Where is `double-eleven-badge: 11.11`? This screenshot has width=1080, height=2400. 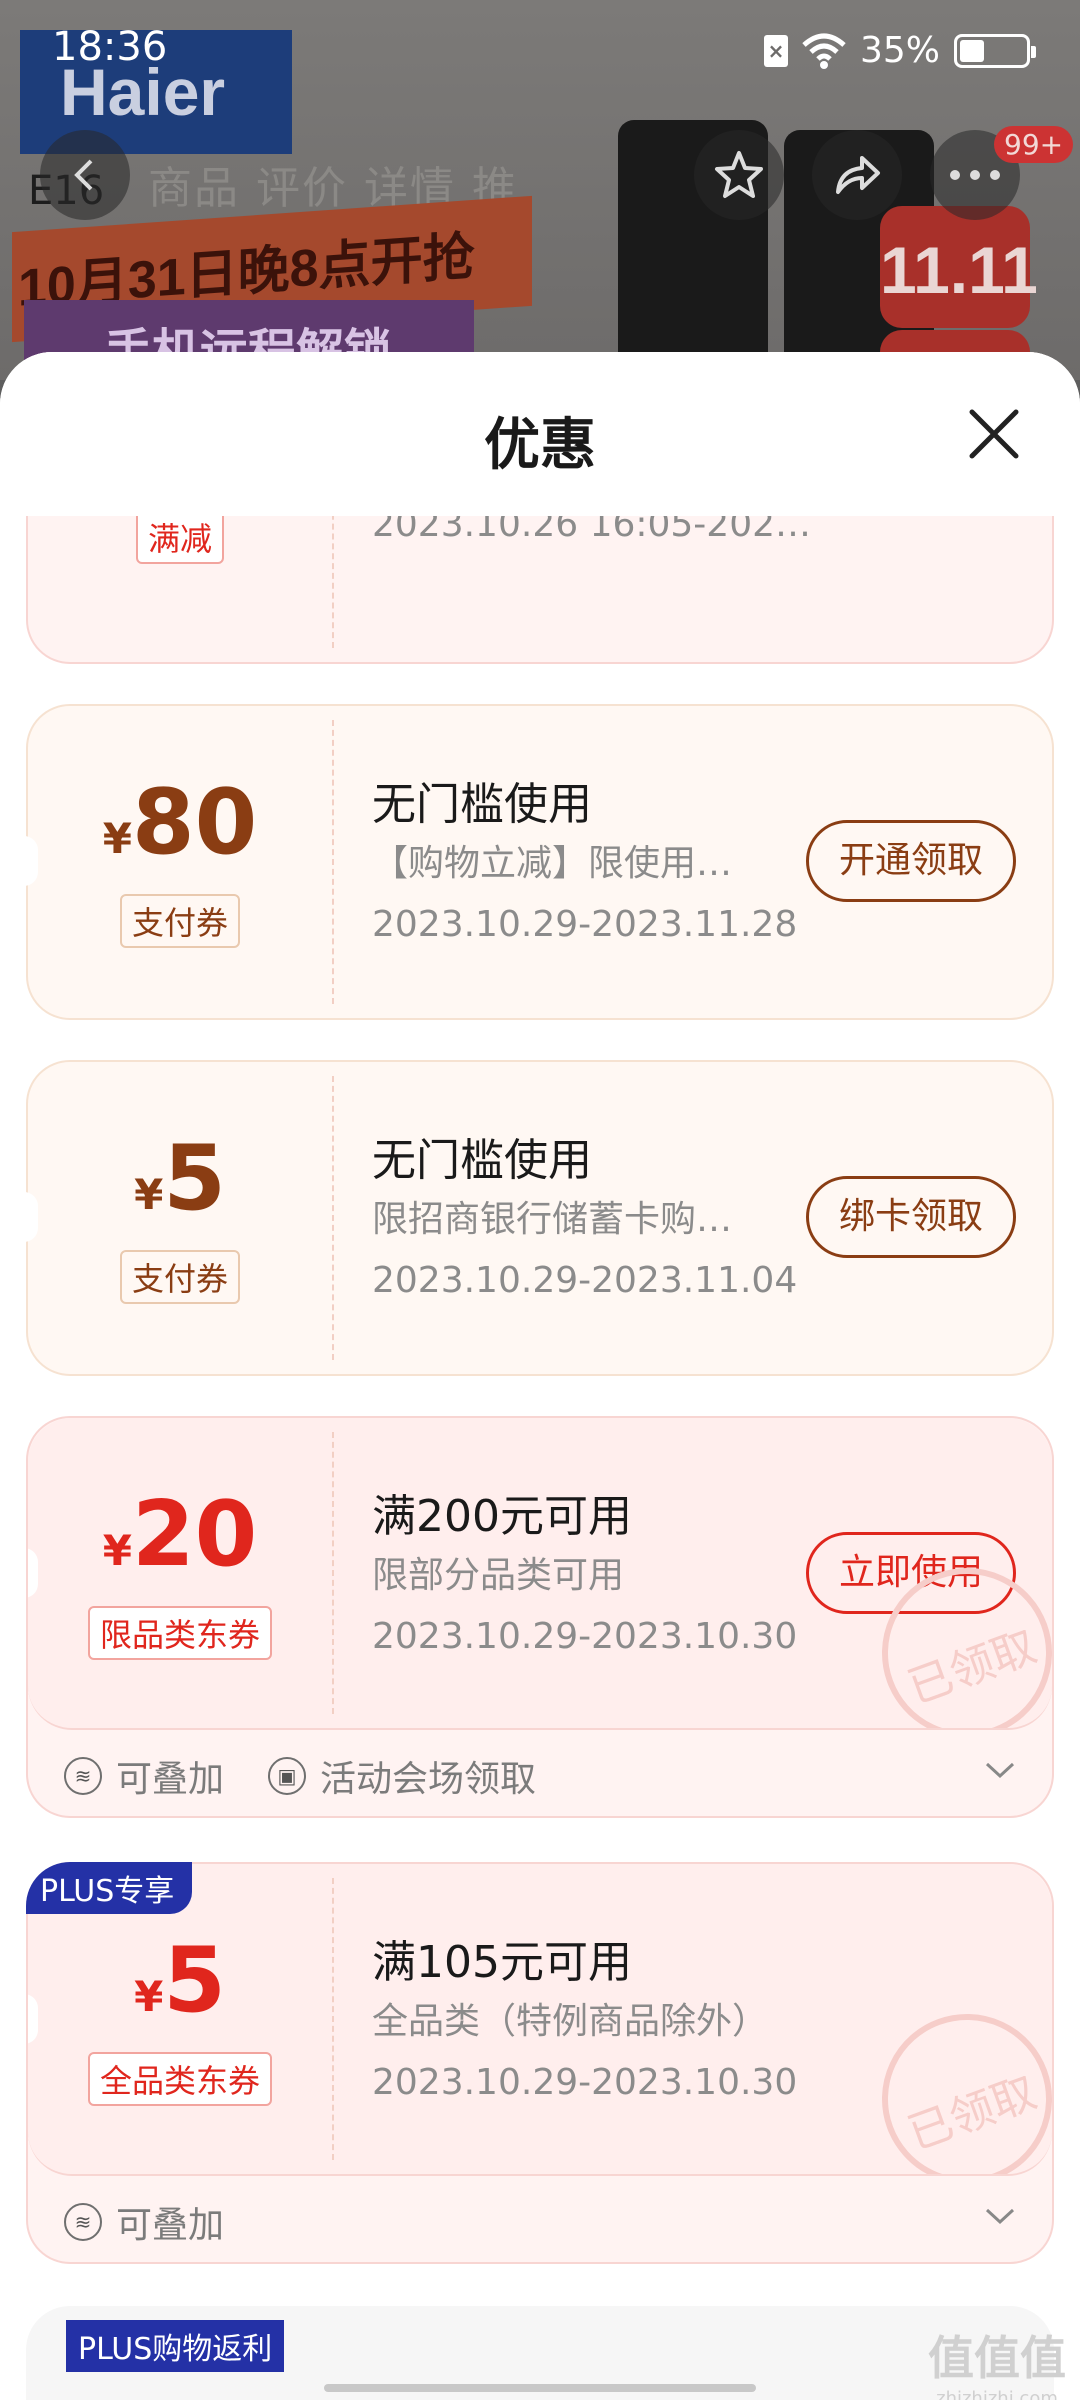
double-eleven-badge: 11.11 is located at coordinates (959, 267).